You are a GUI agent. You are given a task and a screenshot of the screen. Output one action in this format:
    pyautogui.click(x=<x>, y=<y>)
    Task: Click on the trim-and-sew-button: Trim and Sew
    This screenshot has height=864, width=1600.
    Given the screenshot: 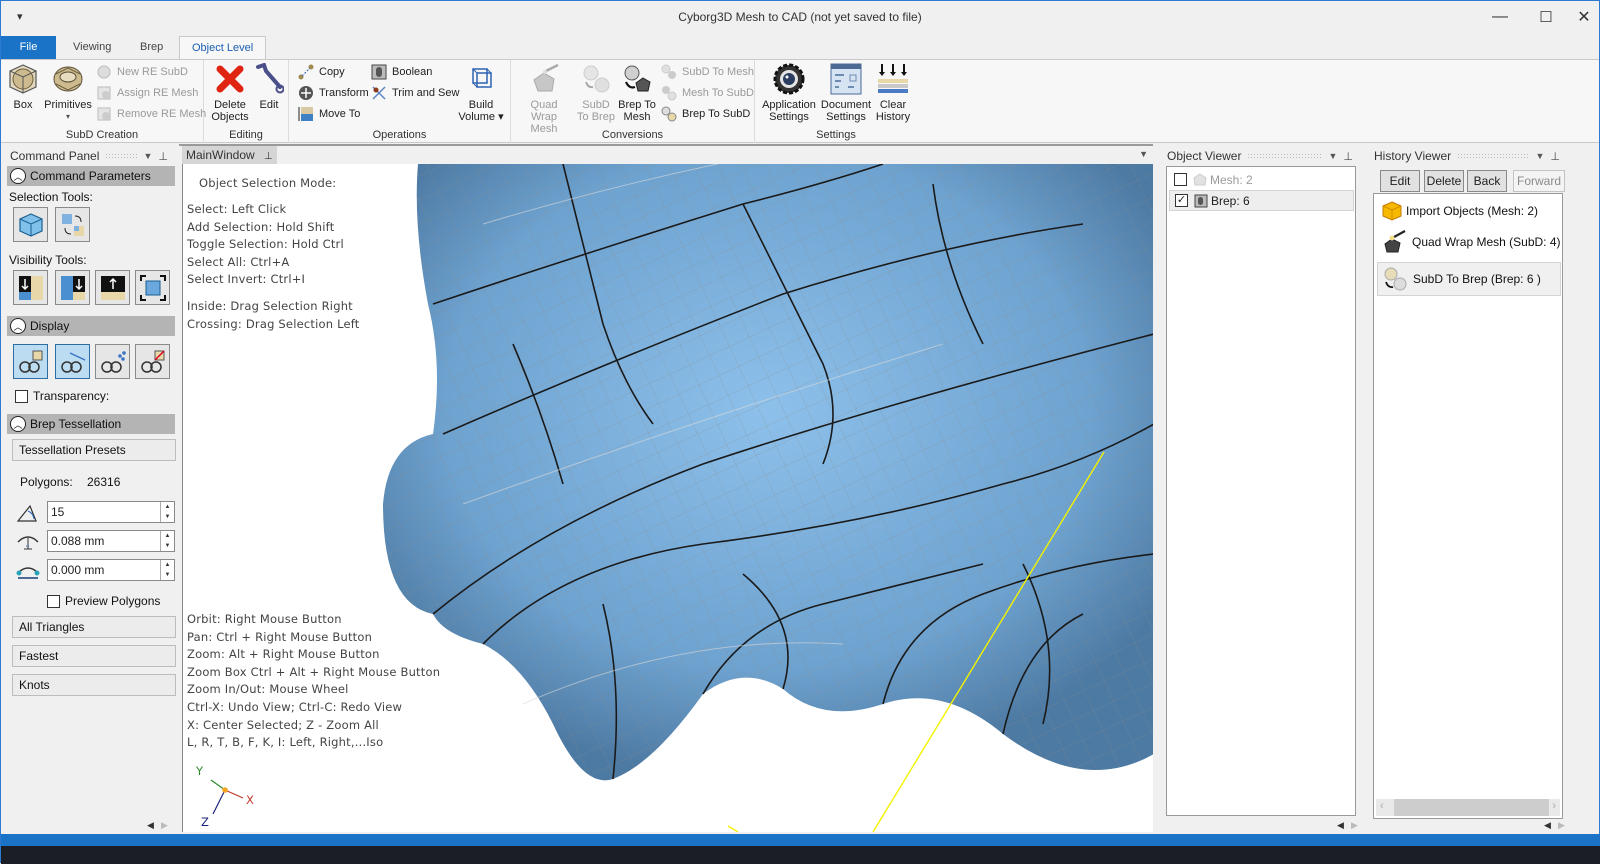 What is the action you would take?
    pyautogui.click(x=415, y=93)
    